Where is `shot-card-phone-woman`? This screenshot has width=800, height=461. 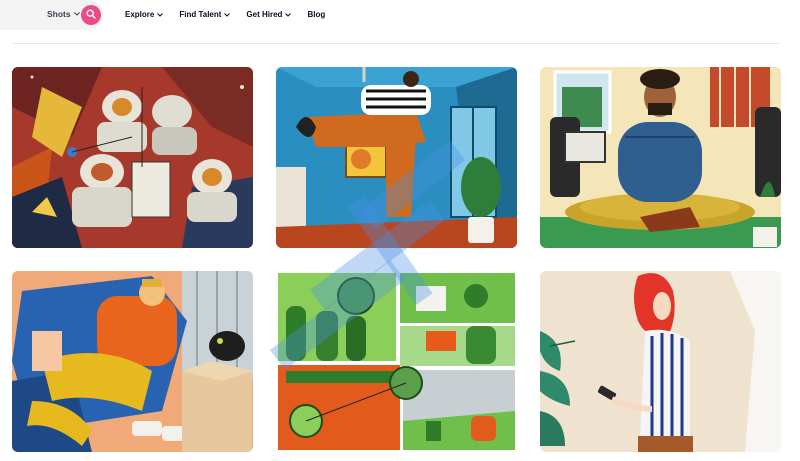 shot-card-phone-woman is located at coordinates (660, 361).